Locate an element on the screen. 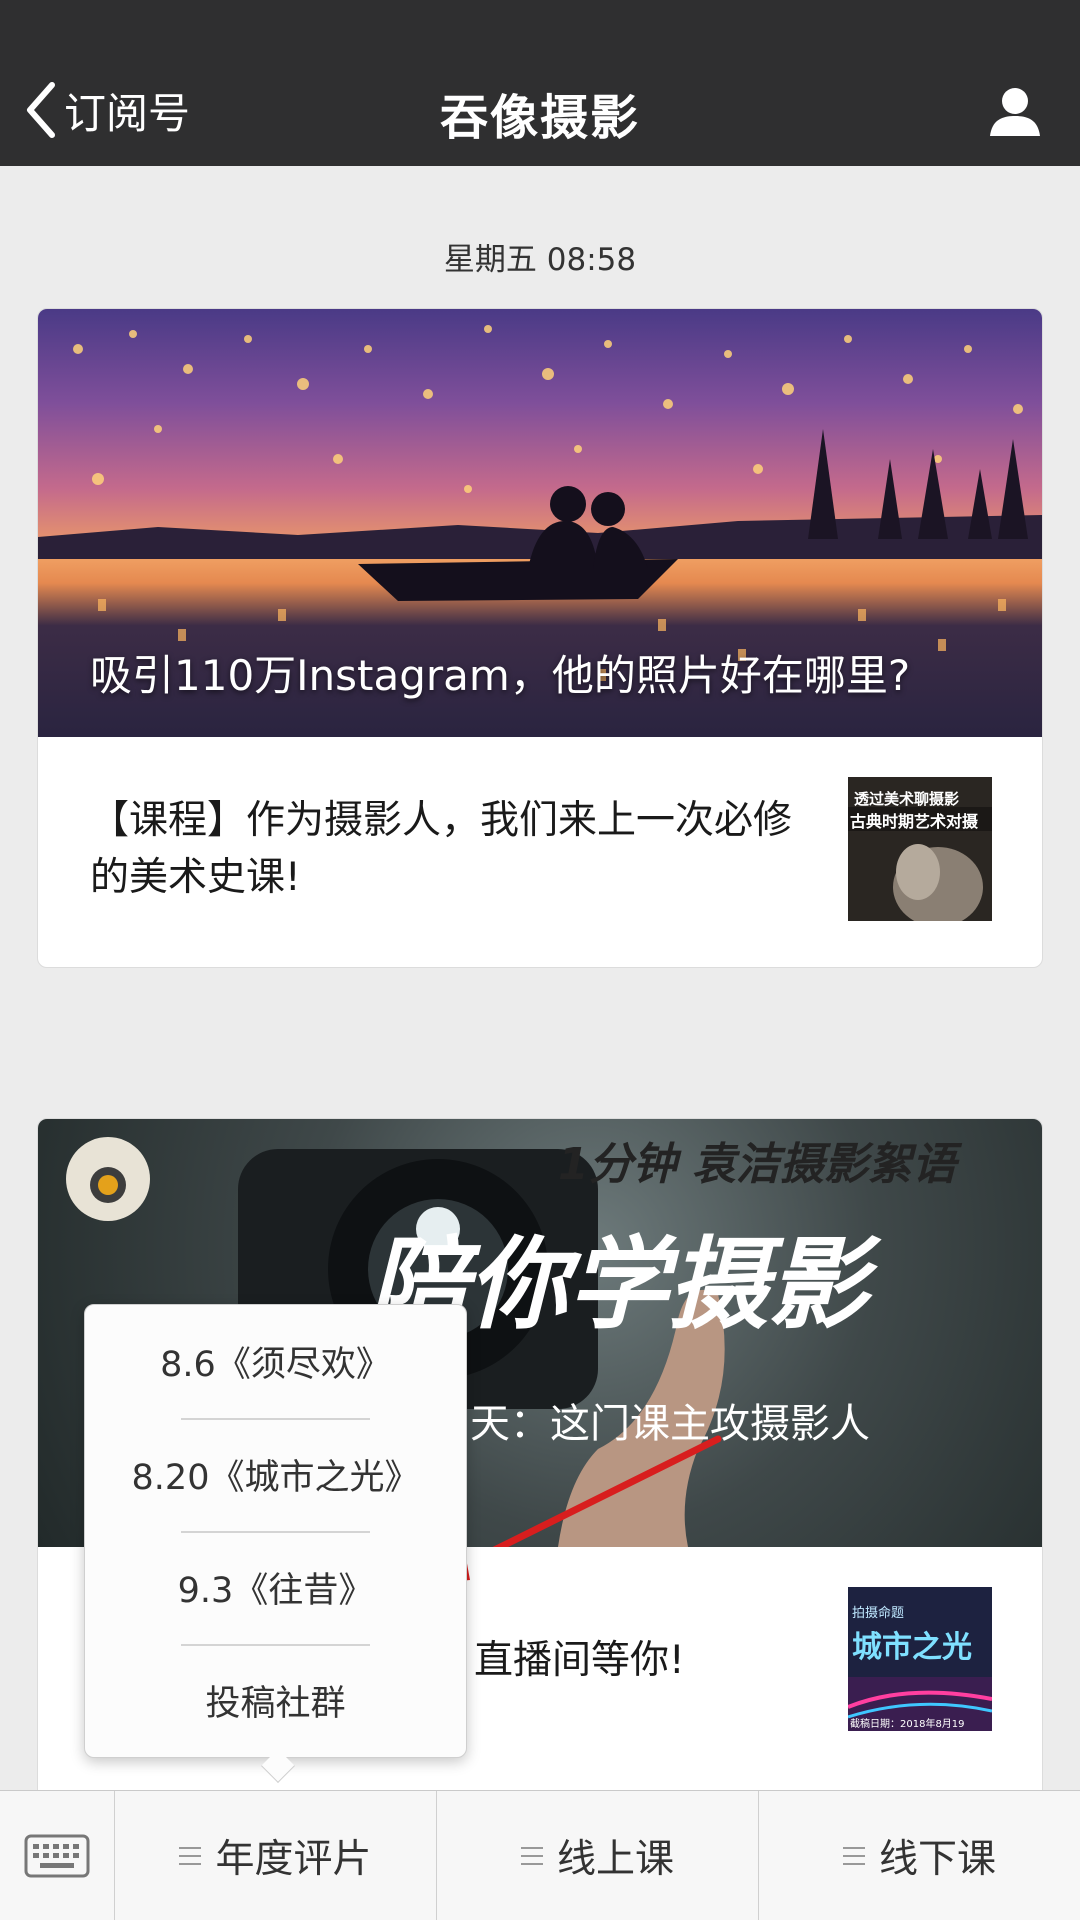 This screenshot has height=1920, width=1080. keyboard-toggle-button is located at coordinates (57, 1855).